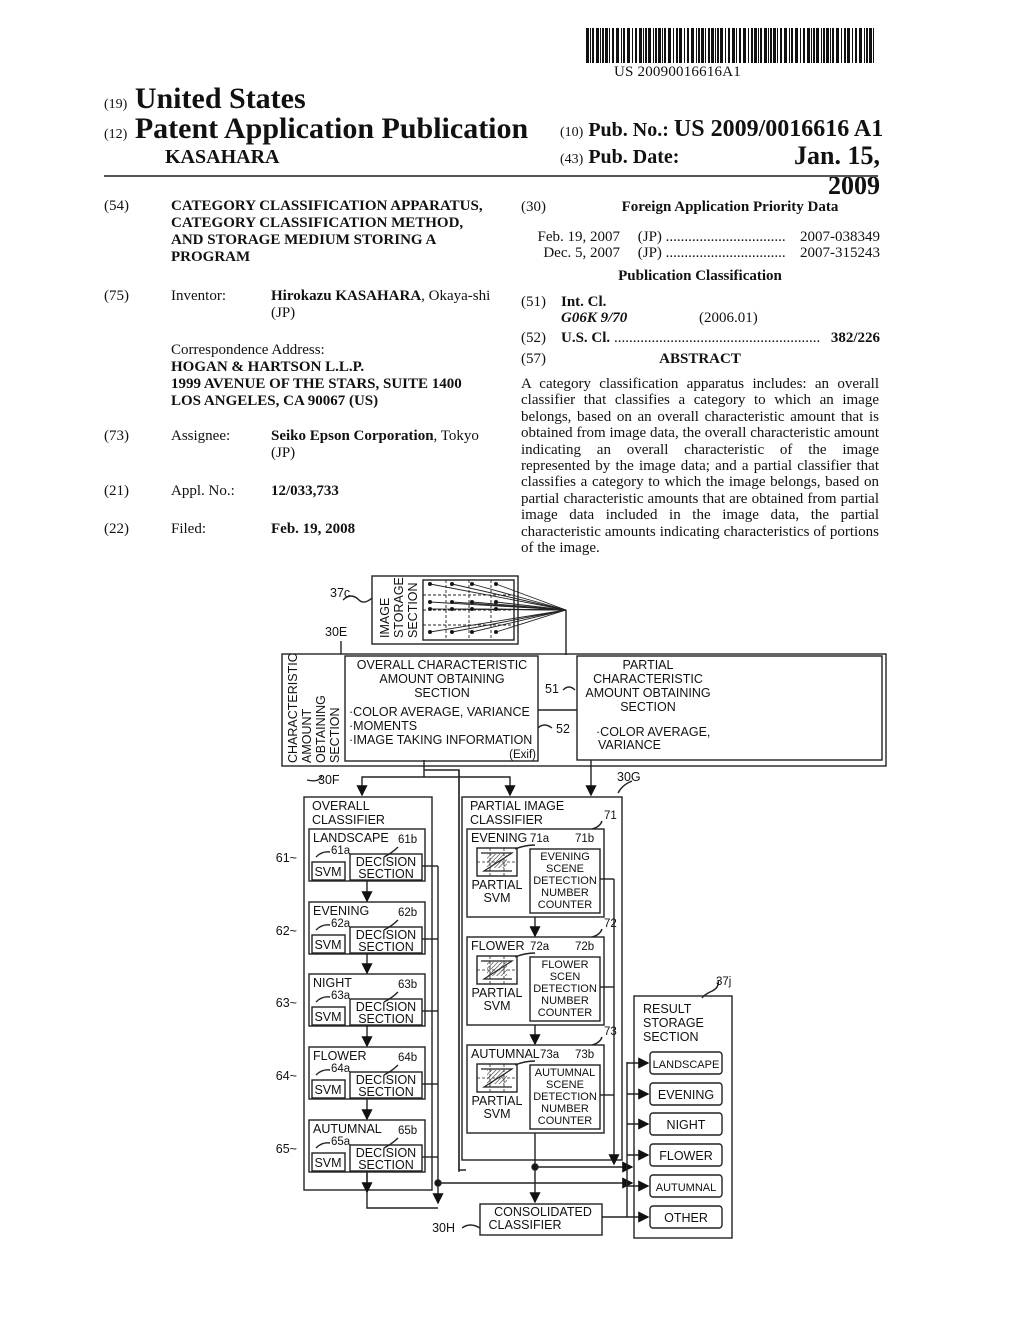 The width and height of the screenshot is (1024, 1320). What do you see at coordinates (550, 1055) in the screenshot?
I see `ref-a: 73a` at bounding box center [550, 1055].